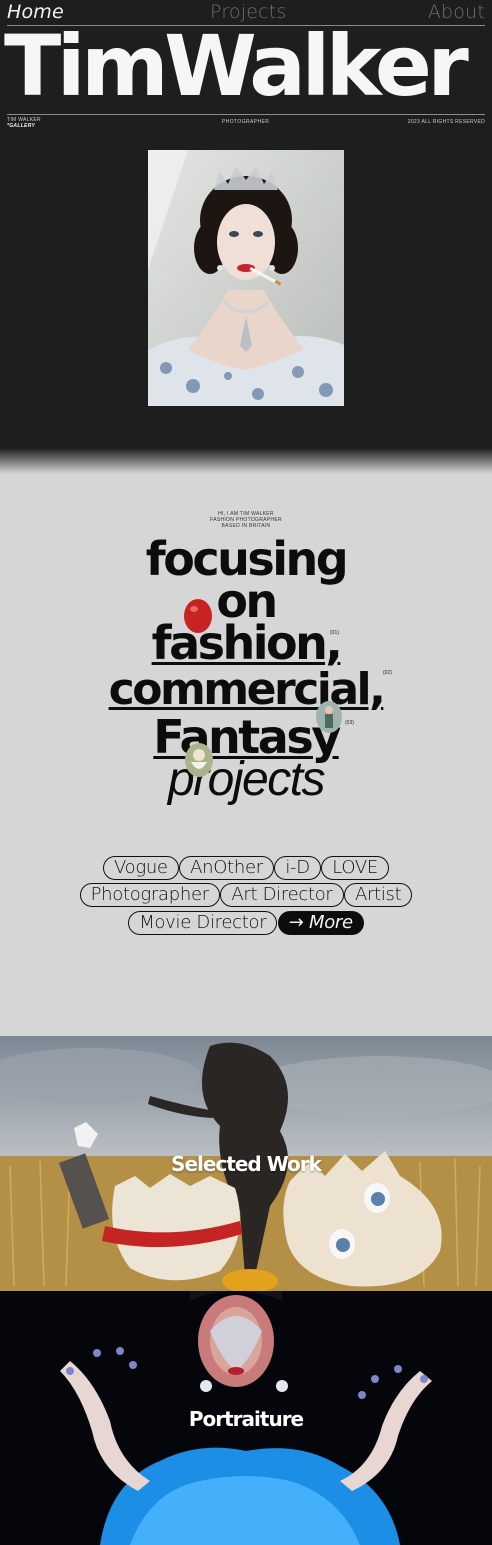  Describe the element at coordinates (140, 868) in the screenshot. I see `tag-vogue: Vogue` at that location.